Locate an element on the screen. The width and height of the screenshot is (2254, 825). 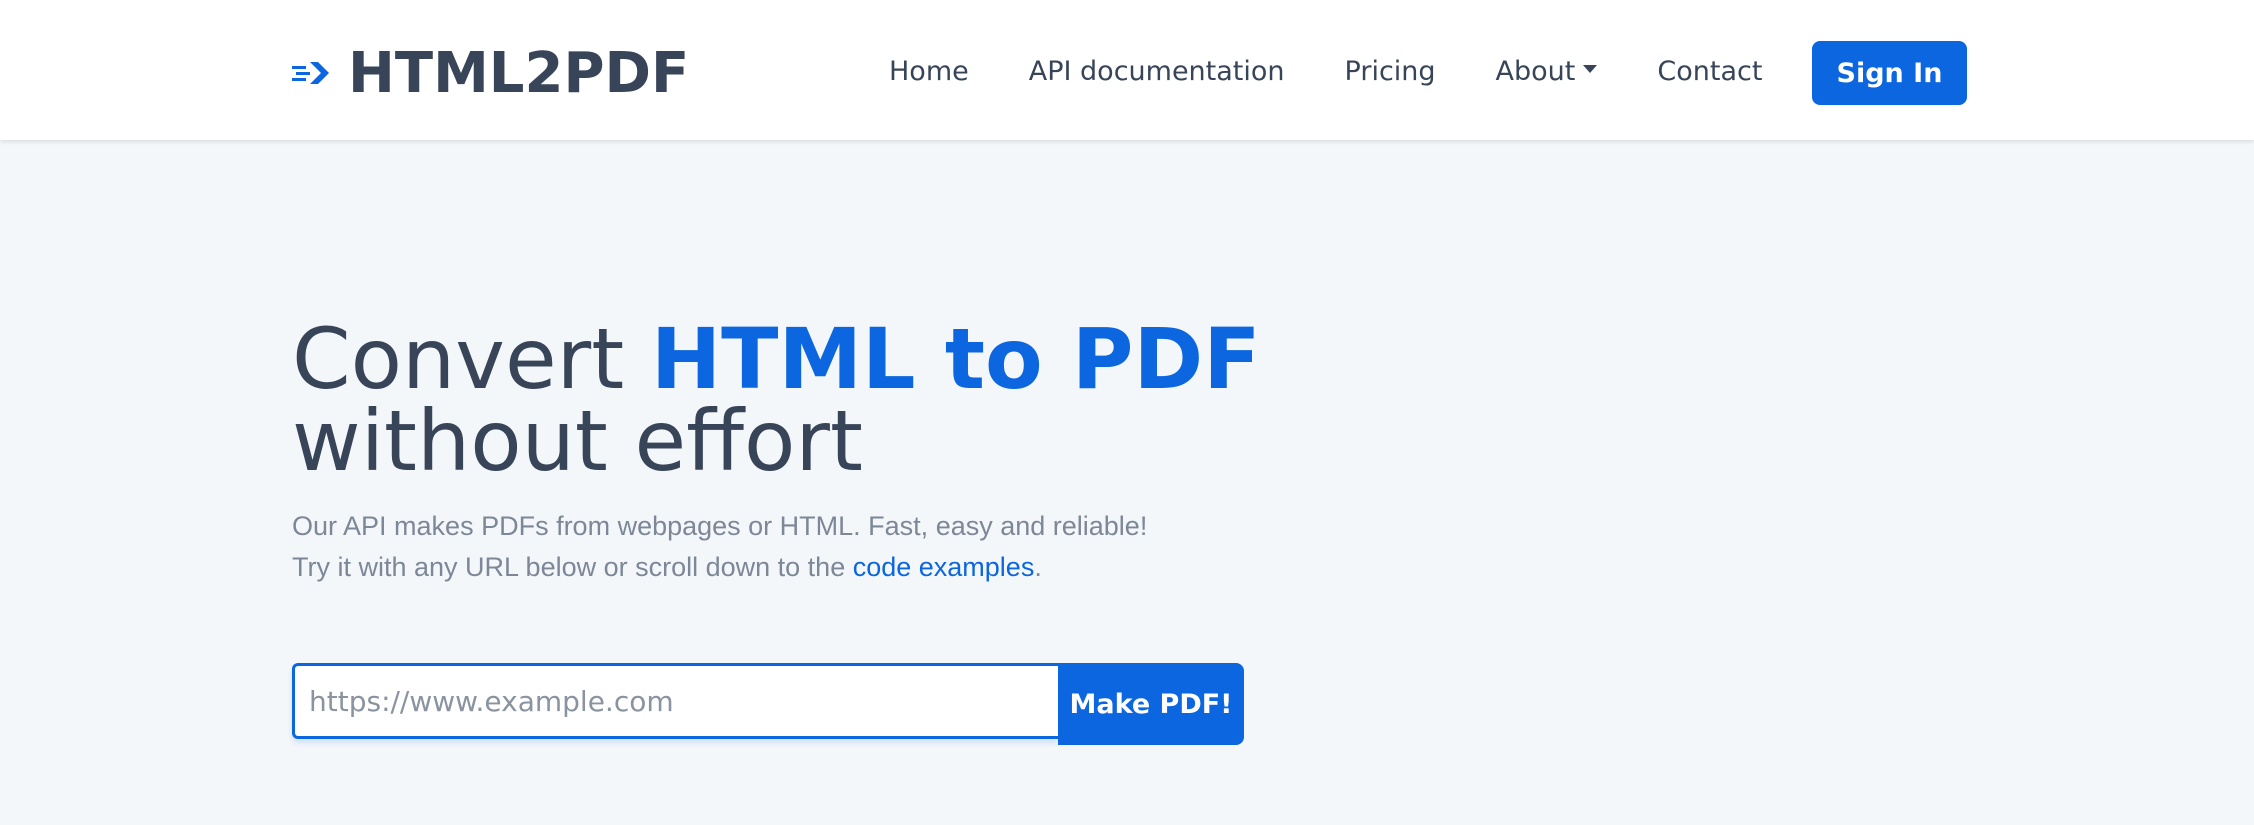
caret-down-icon is located at coordinates (1590, 69).